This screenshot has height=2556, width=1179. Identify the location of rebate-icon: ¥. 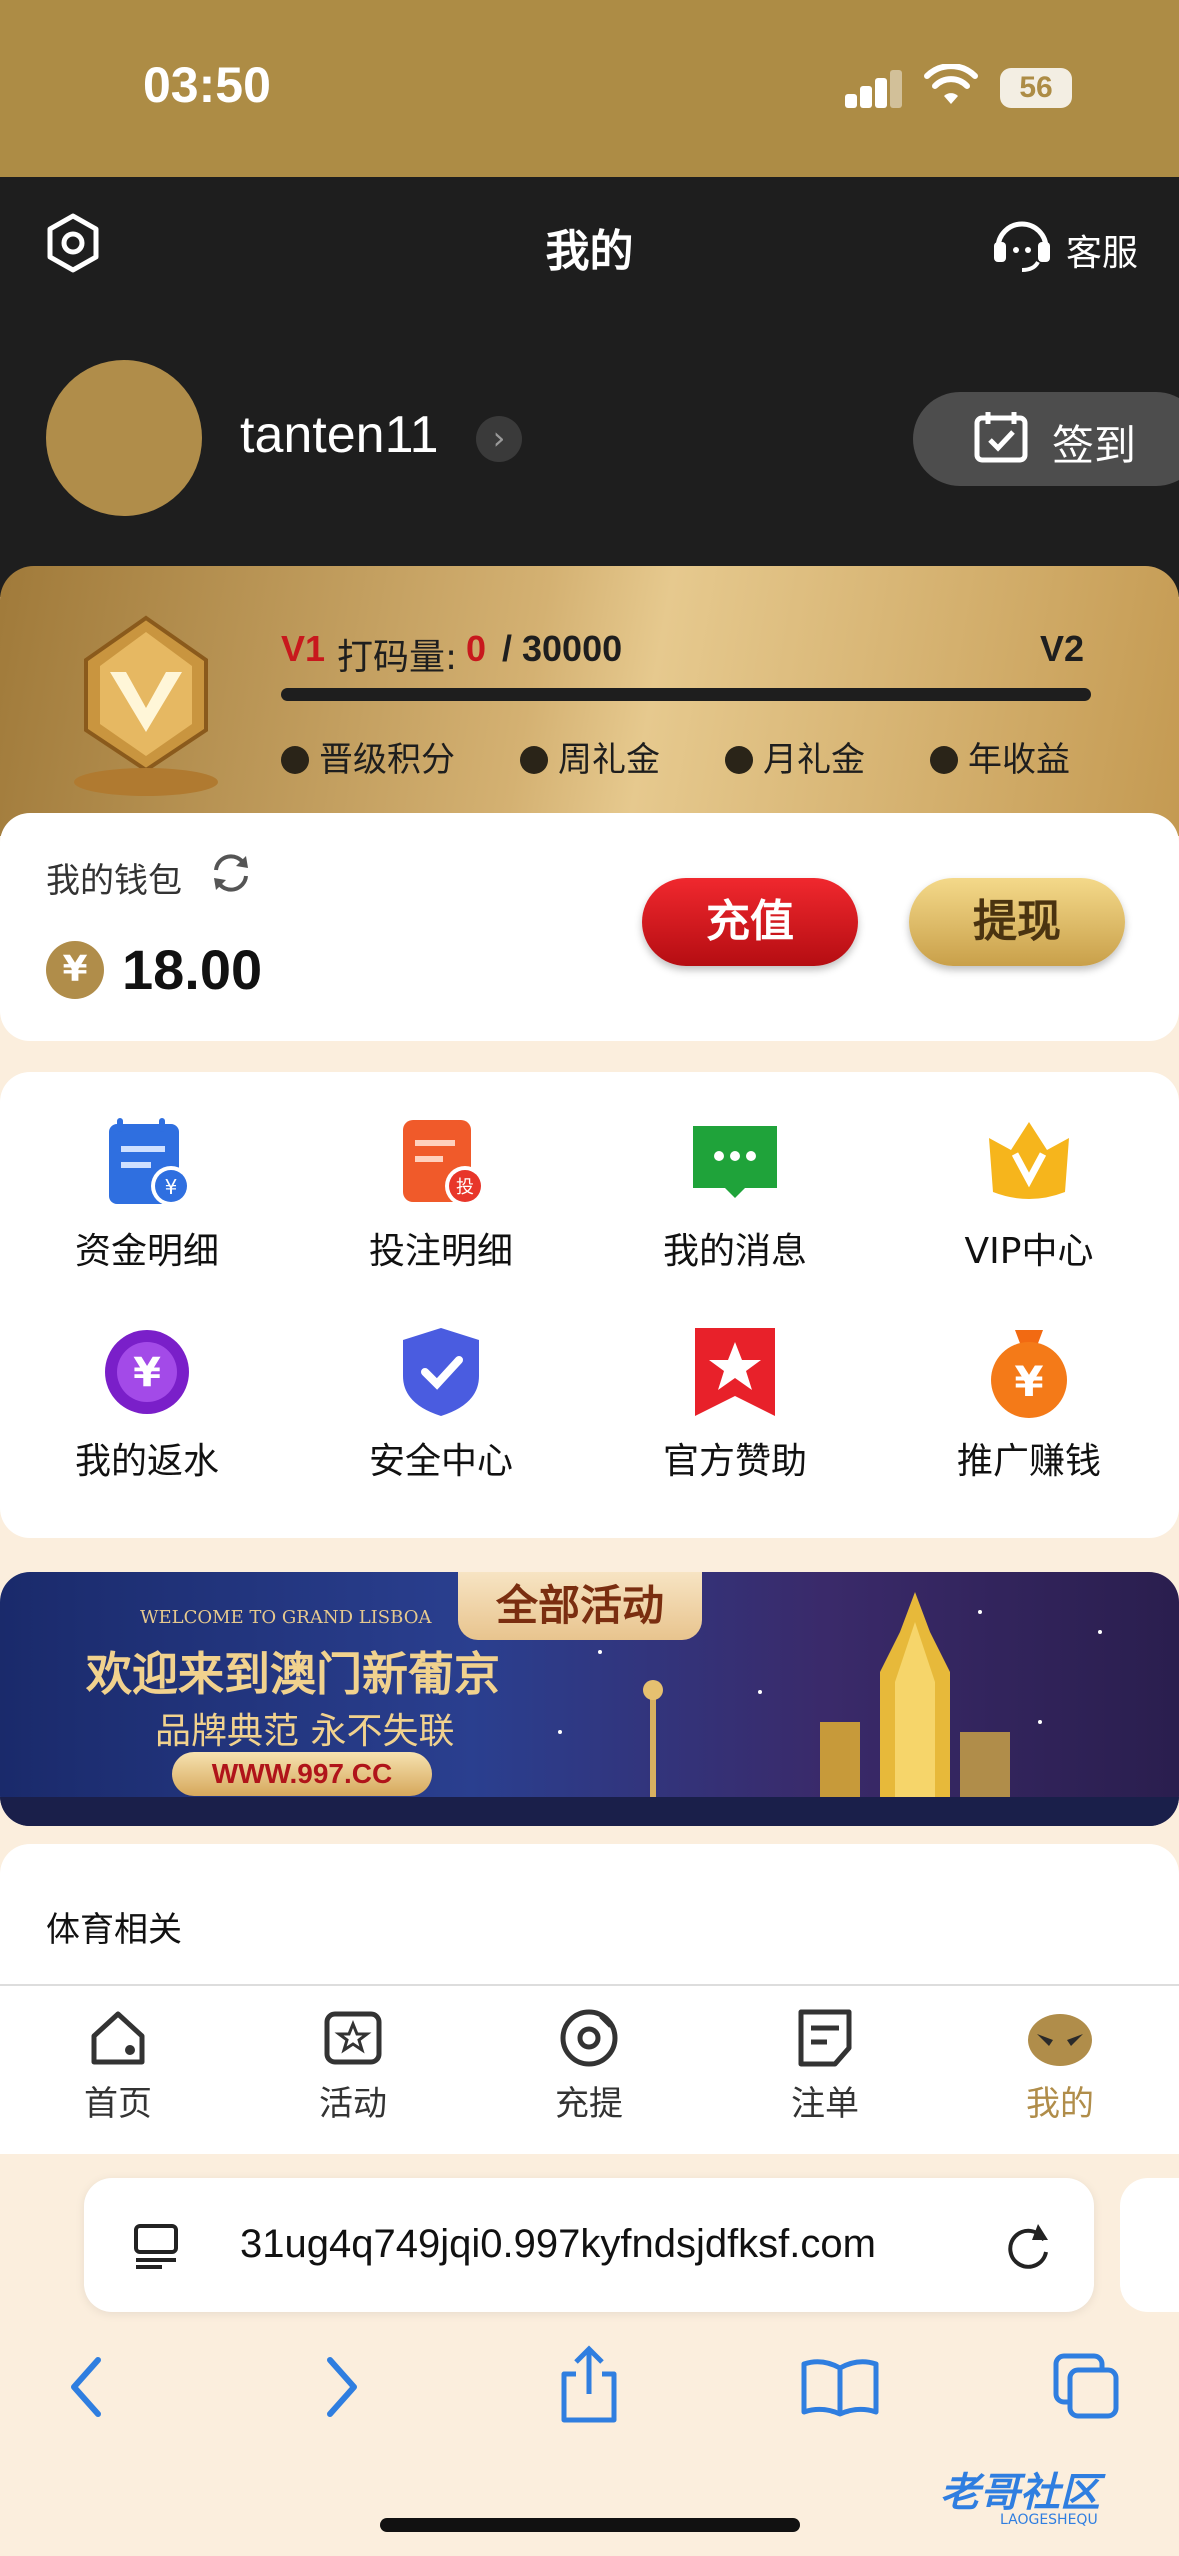
(147, 1372).